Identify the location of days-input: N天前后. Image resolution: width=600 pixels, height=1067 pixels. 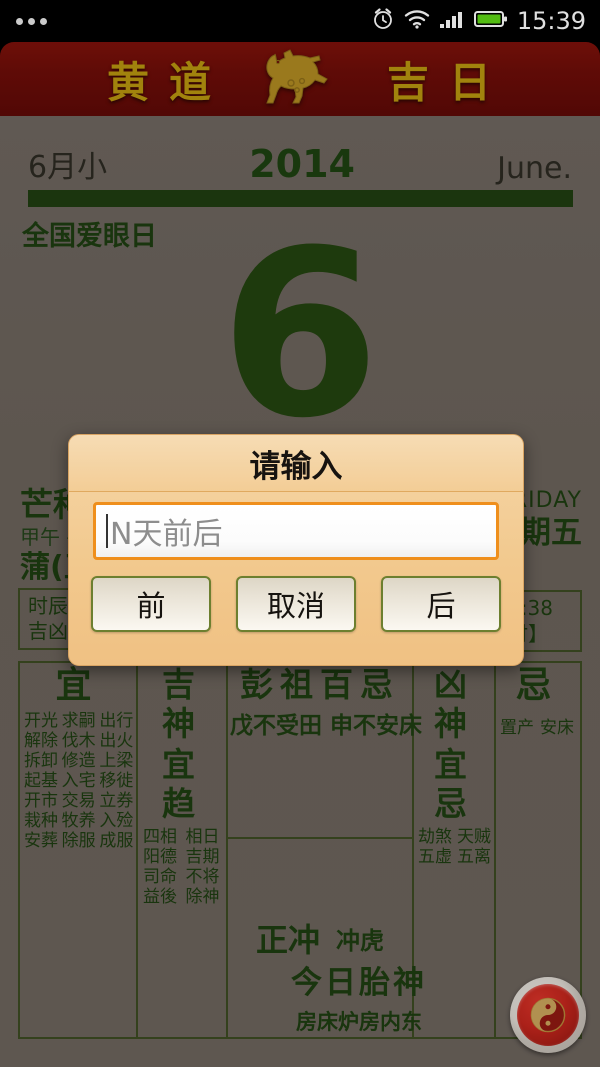
(296, 531).